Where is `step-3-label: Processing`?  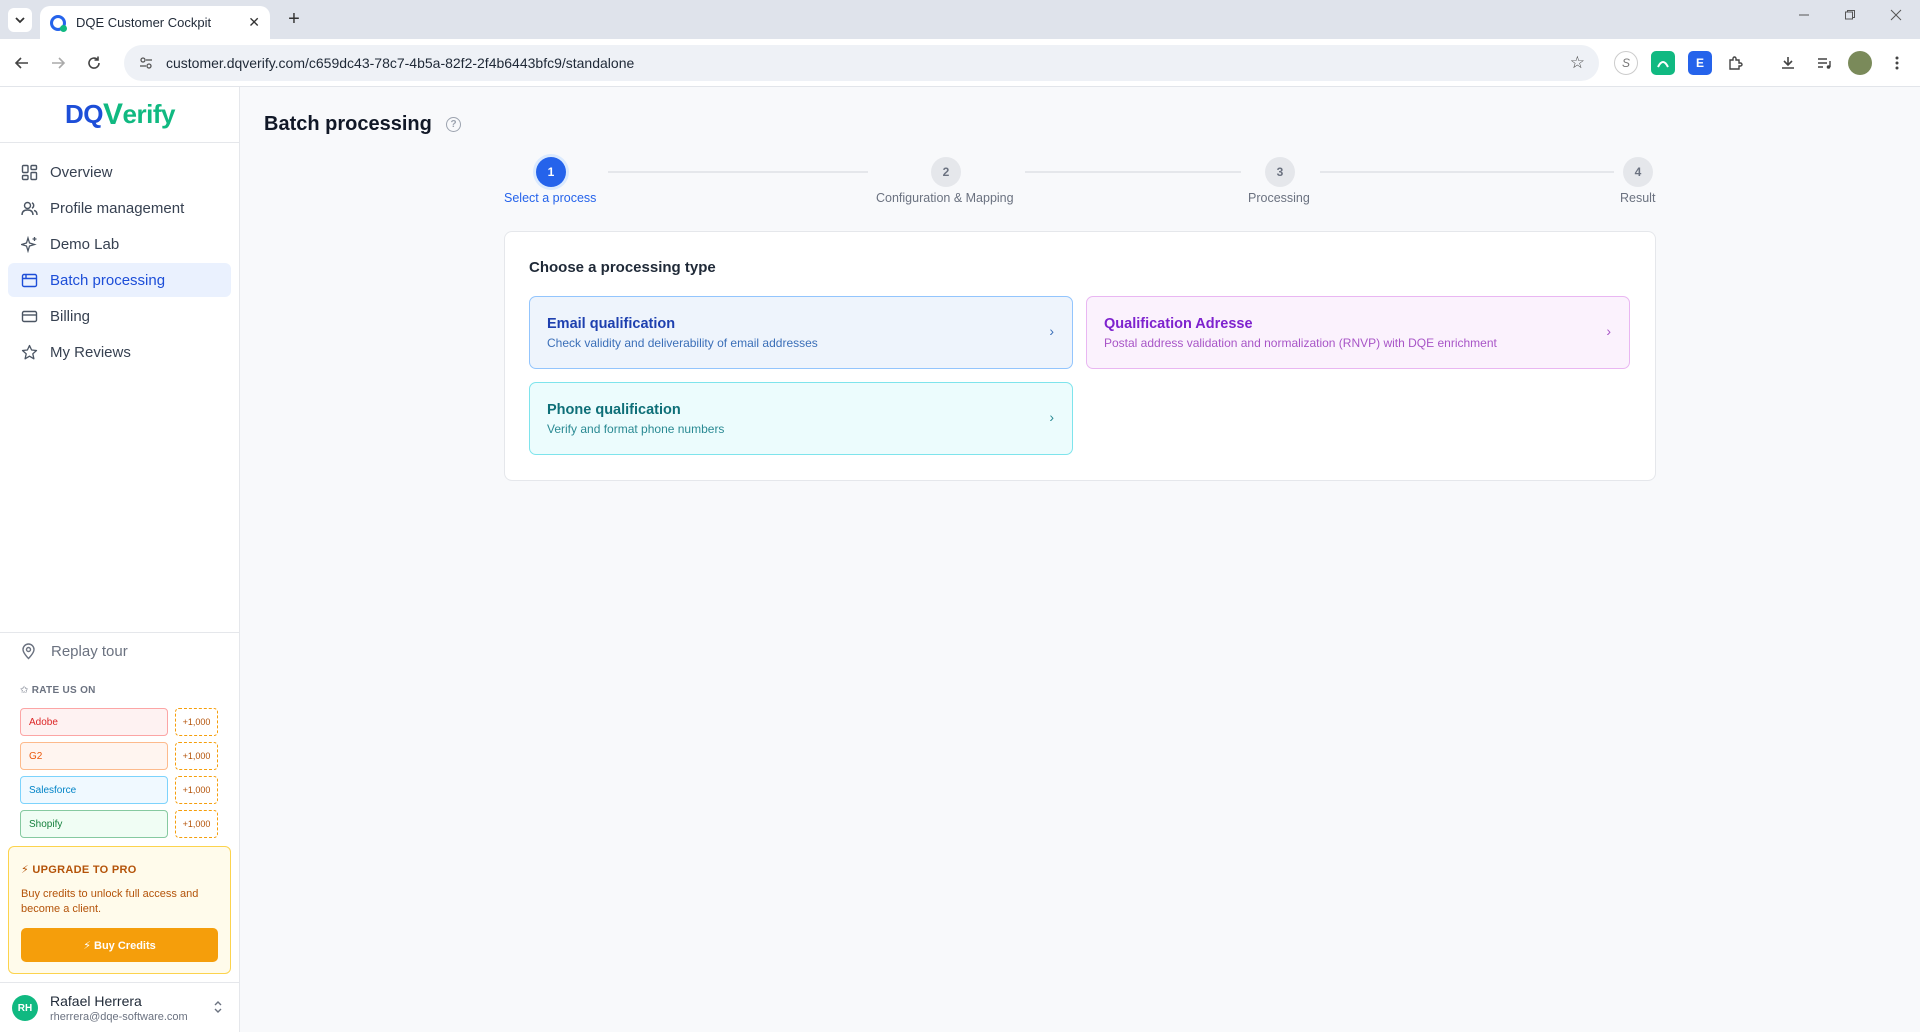
step-3-label: Processing is located at coordinates (1279, 198).